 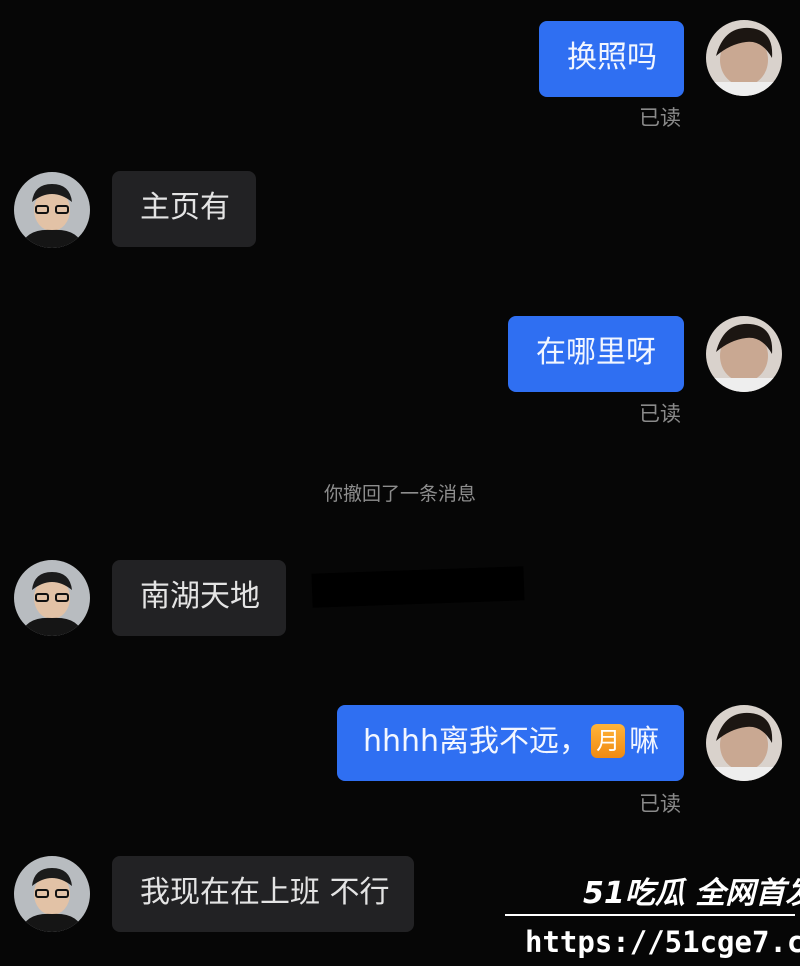 What do you see at coordinates (399, 494) in the screenshot?
I see `recall-notice: 你撤回了一条消息` at bounding box center [399, 494].